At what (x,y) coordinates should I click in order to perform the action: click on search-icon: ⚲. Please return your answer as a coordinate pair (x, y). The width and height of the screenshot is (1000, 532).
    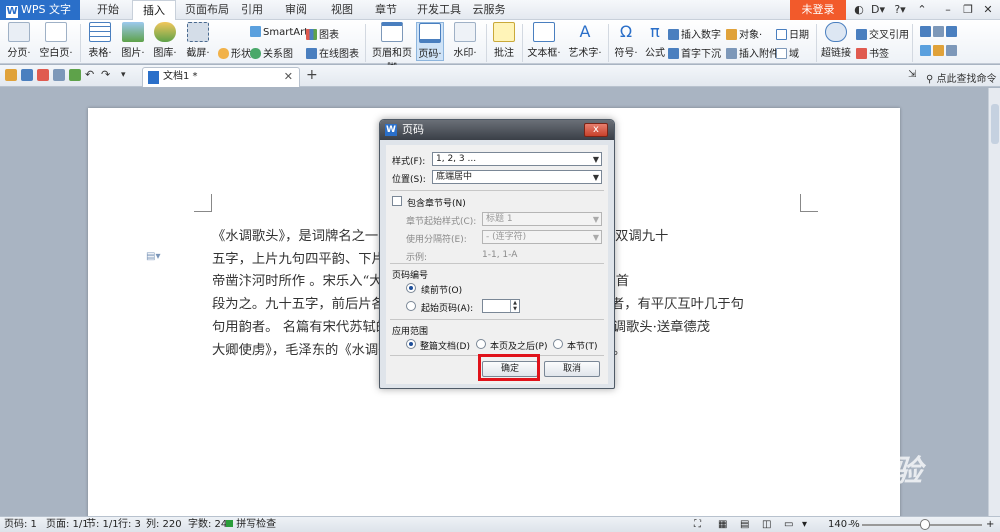
    Looking at the image, I should click on (930, 79).